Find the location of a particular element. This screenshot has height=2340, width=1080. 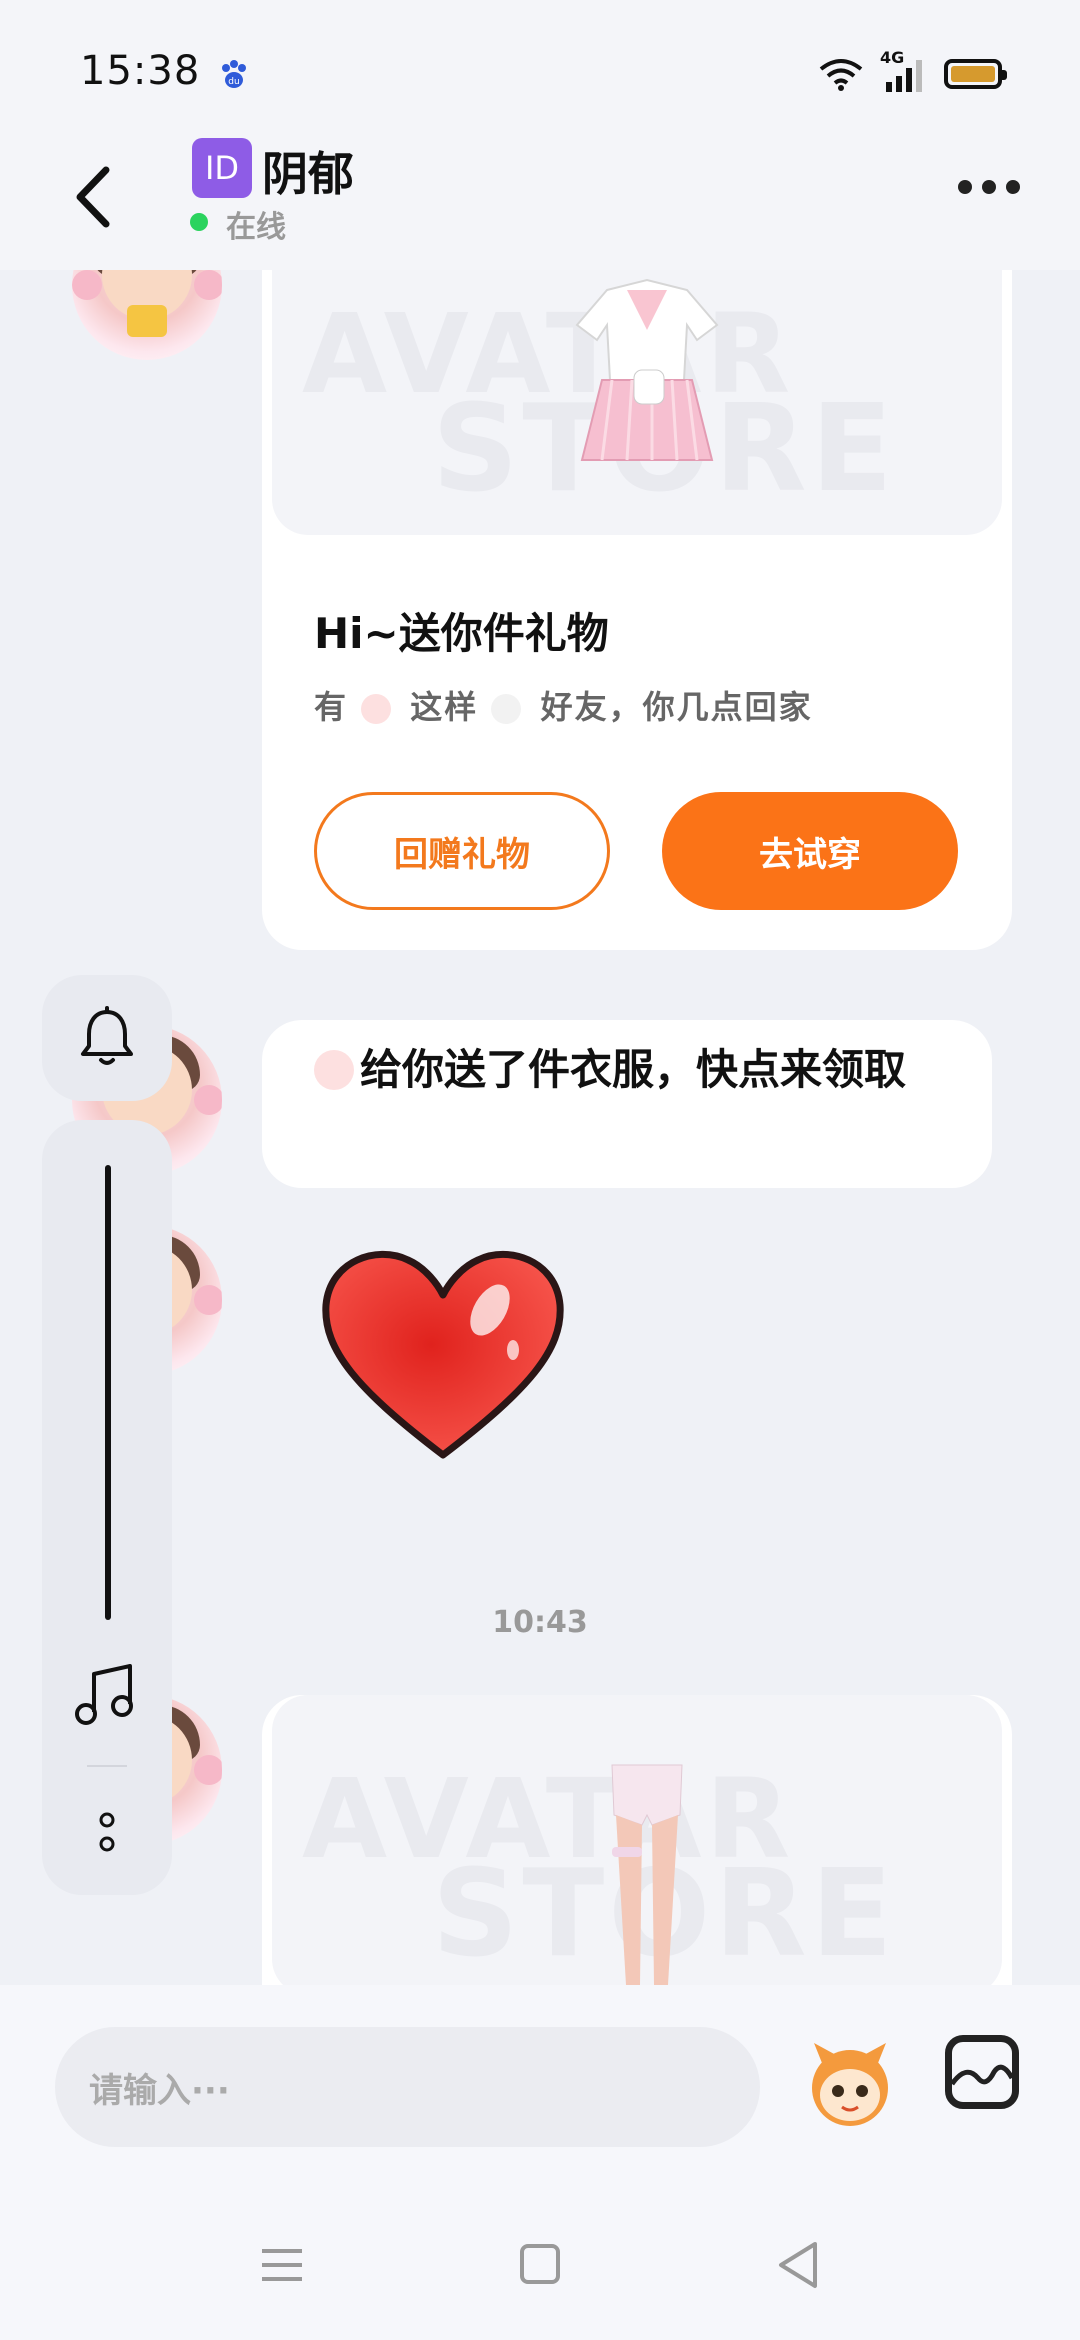

try-on-button: 去试穿 is located at coordinates (810, 851).